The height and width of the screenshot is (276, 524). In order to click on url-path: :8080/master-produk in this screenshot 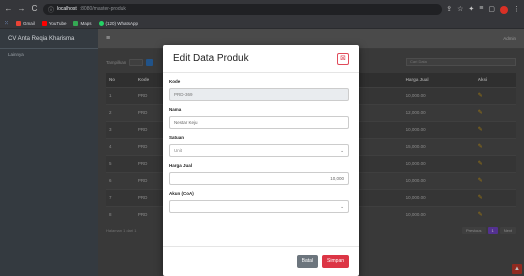, I will do `click(102, 9)`.